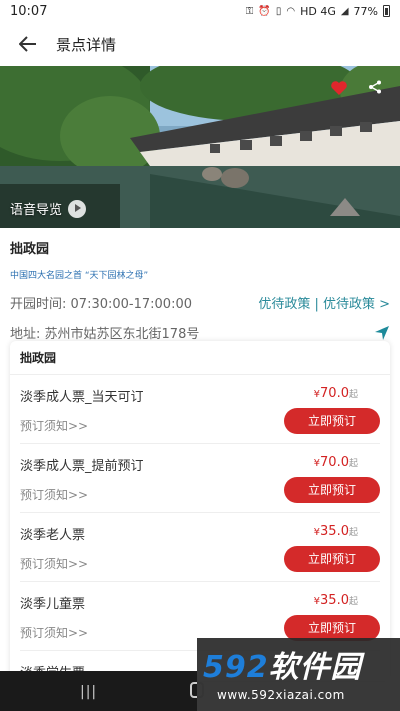 The height and width of the screenshot is (711, 400). What do you see at coordinates (53, 535) in the screenshot?
I see `ticket-name: 淡季老人票` at bounding box center [53, 535].